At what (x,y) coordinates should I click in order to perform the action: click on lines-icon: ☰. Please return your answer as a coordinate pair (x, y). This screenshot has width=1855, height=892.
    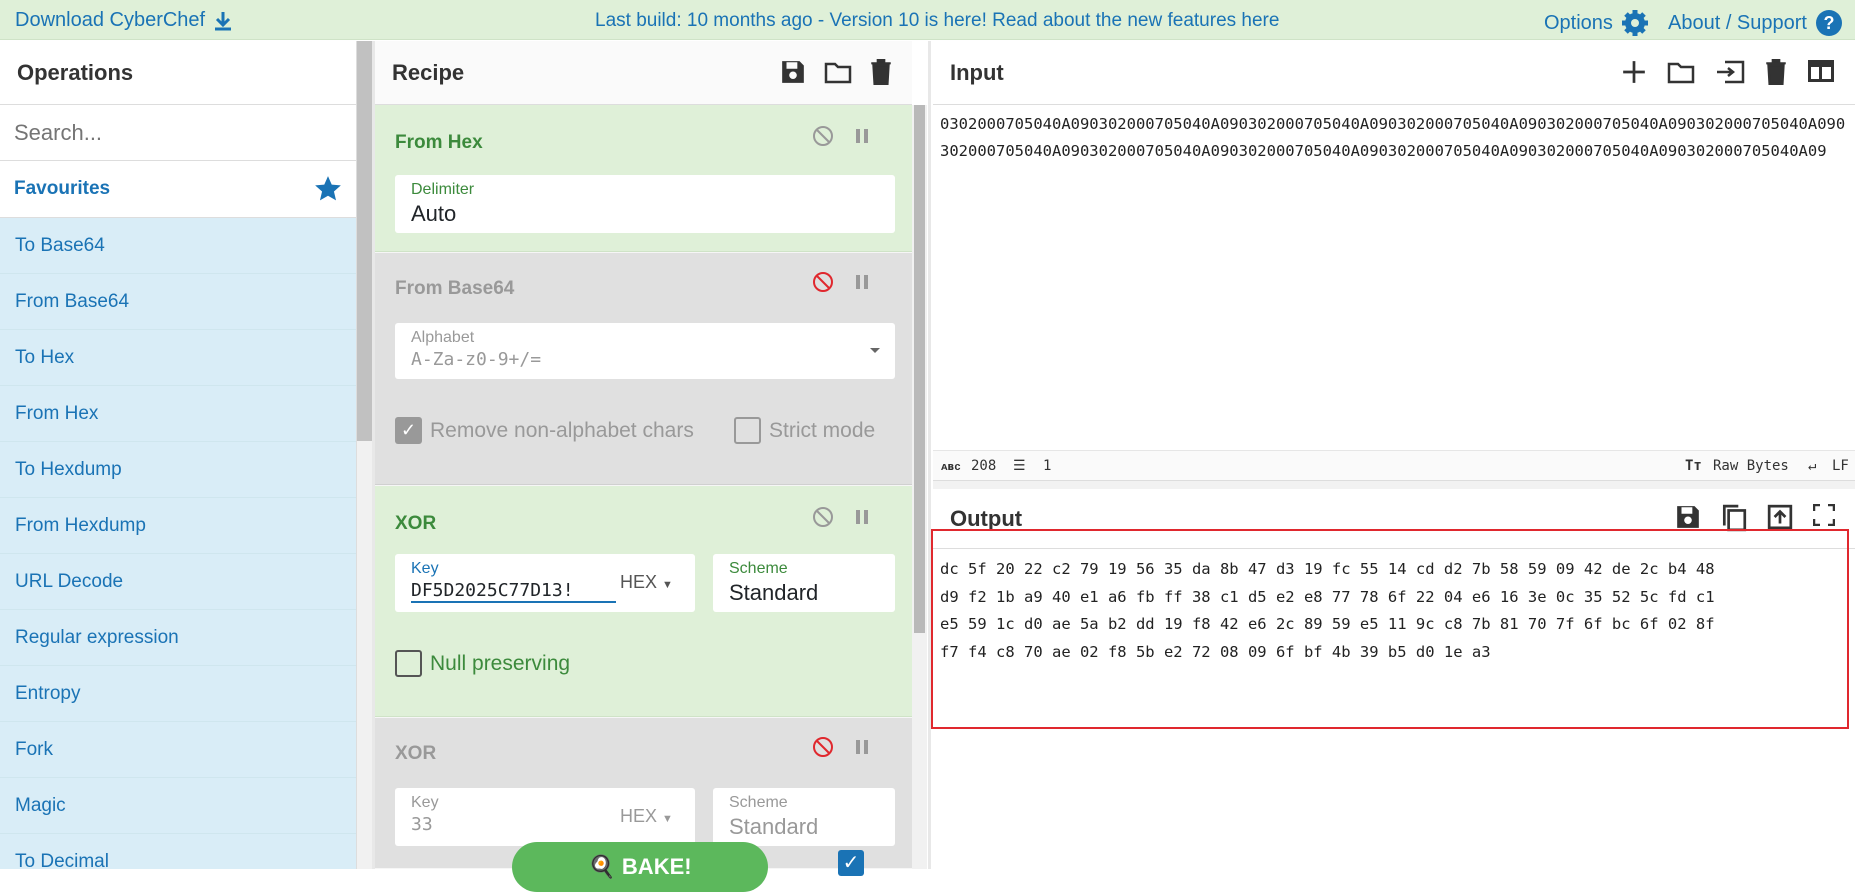
    Looking at the image, I should click on (1019, 466).